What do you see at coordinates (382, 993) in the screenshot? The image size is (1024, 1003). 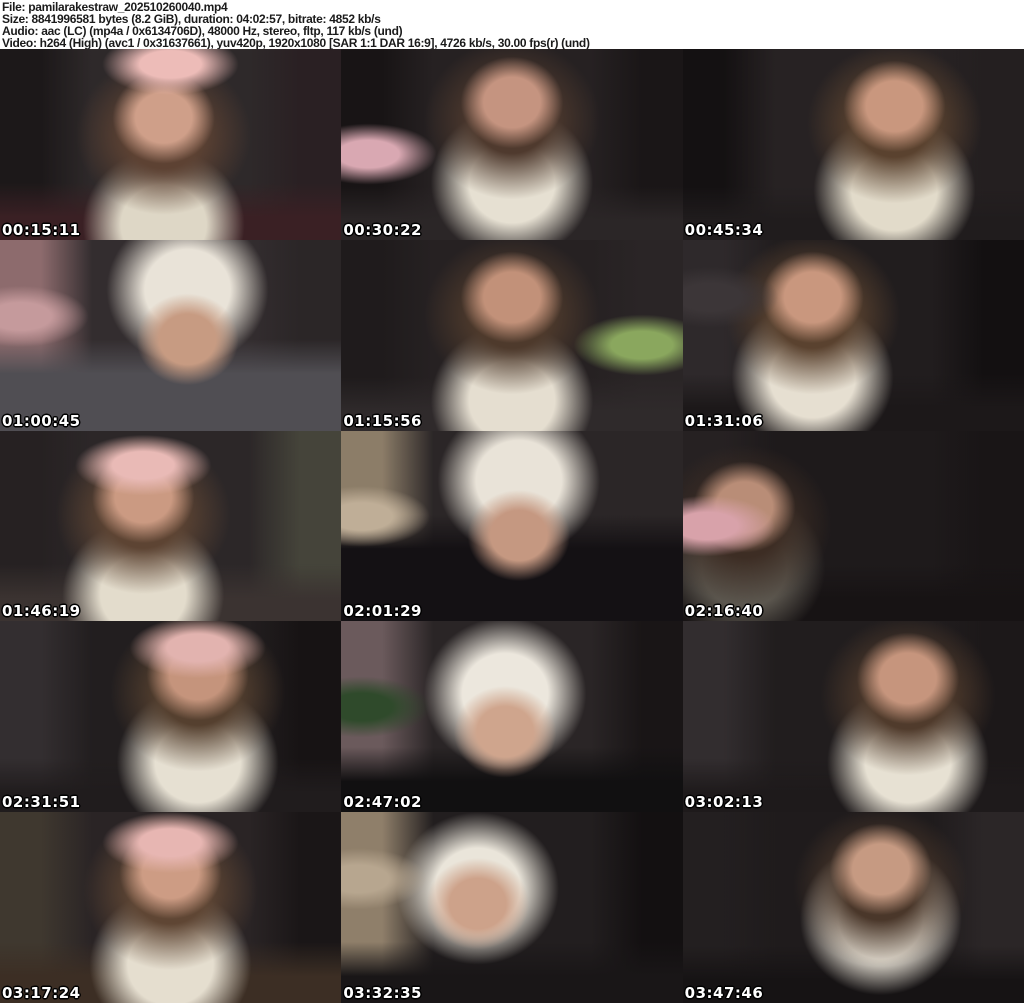 I see `thumbnail-timestamp: 03:32:35` at bounding box center [382, 993].